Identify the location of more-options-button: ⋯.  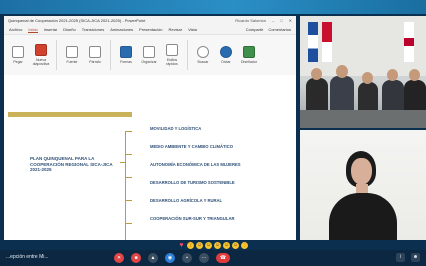
(204, 258).